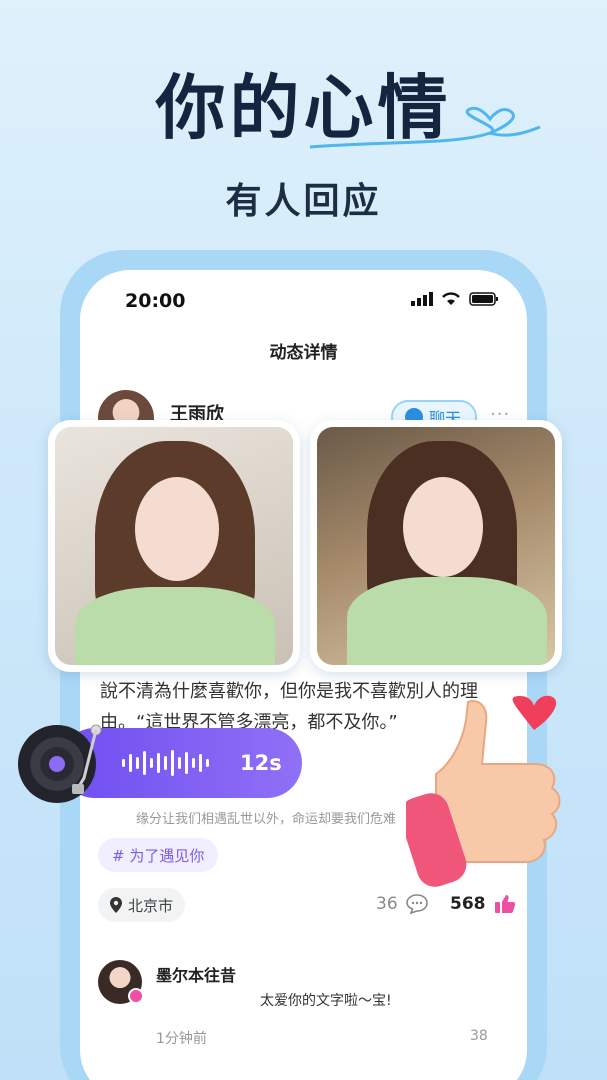 The width and height of the screenshot is (607, 1080). I want to click on post-sub-text: 缘分让我们相遇乱世以外，命运却要我们危难, so click(266, 819).